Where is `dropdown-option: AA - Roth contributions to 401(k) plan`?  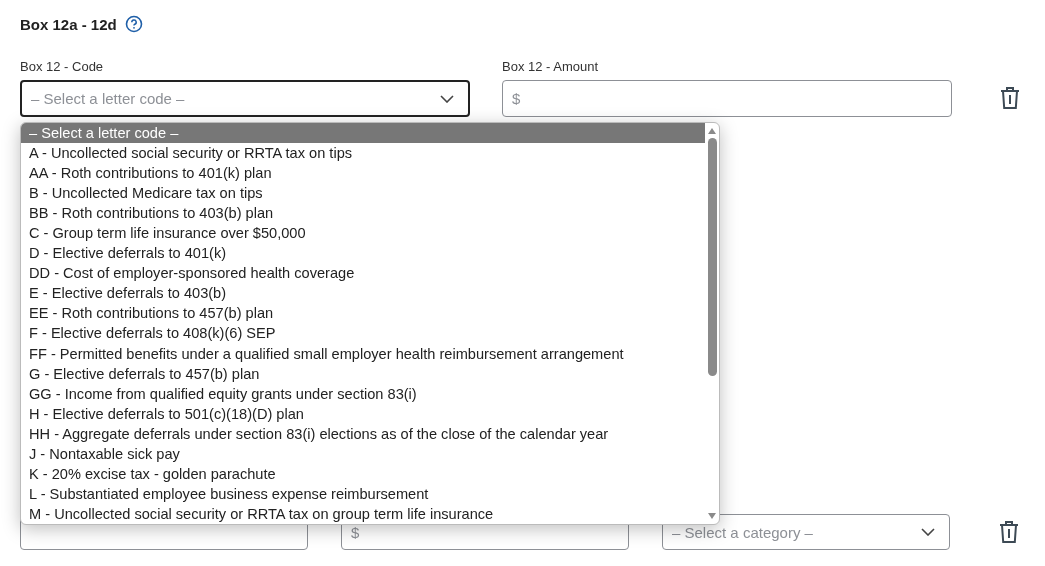
dropdown-option: AA - Roth contributions to 401(k) plan is located at coordinates (363, 173).